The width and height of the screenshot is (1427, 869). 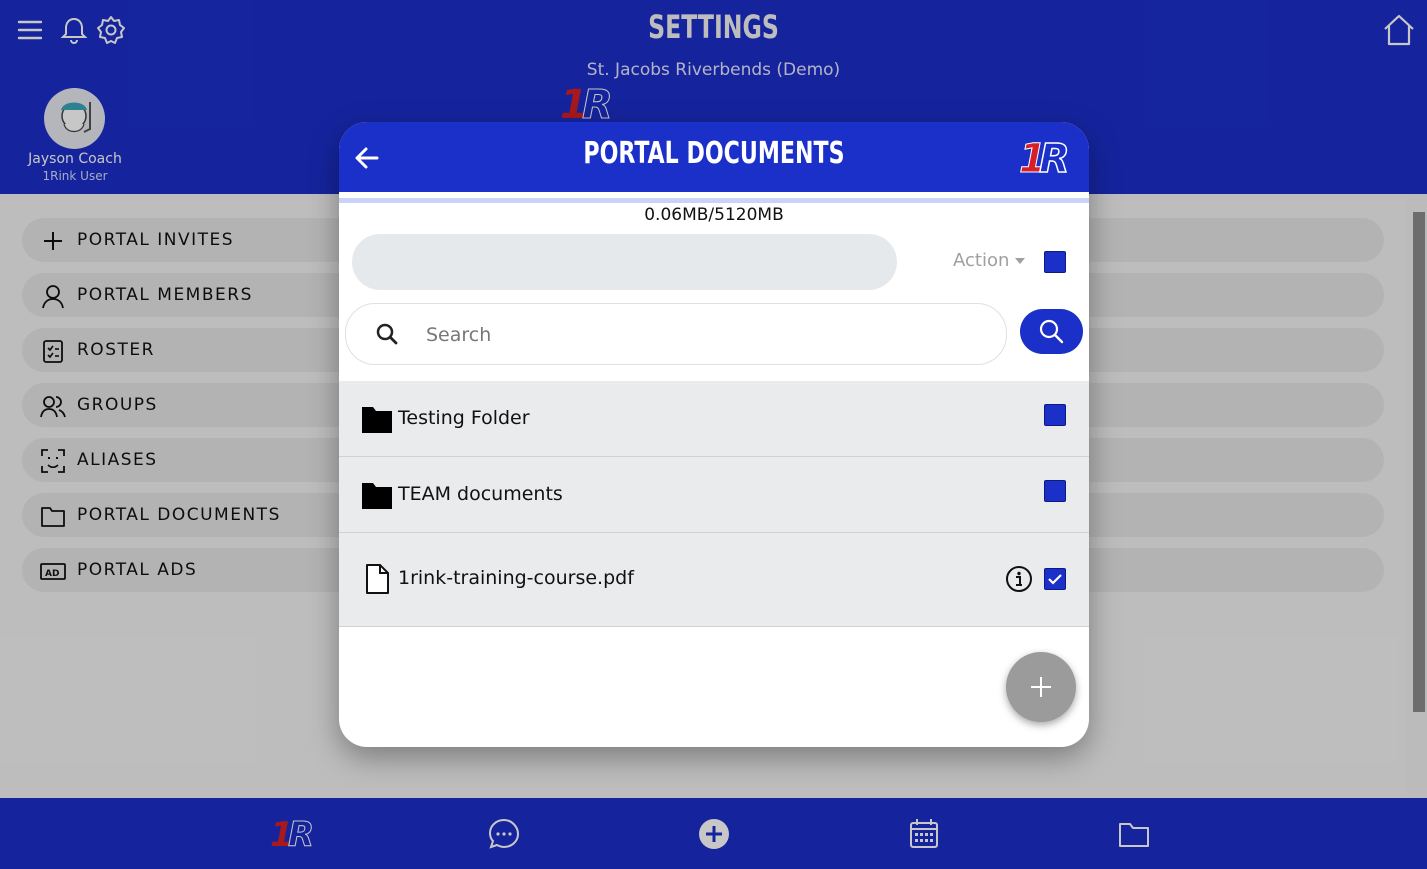 What do you see at coordinates (1019, 579) in the screenshot?
I see `info-icon` at bounding box center [1019, 579].